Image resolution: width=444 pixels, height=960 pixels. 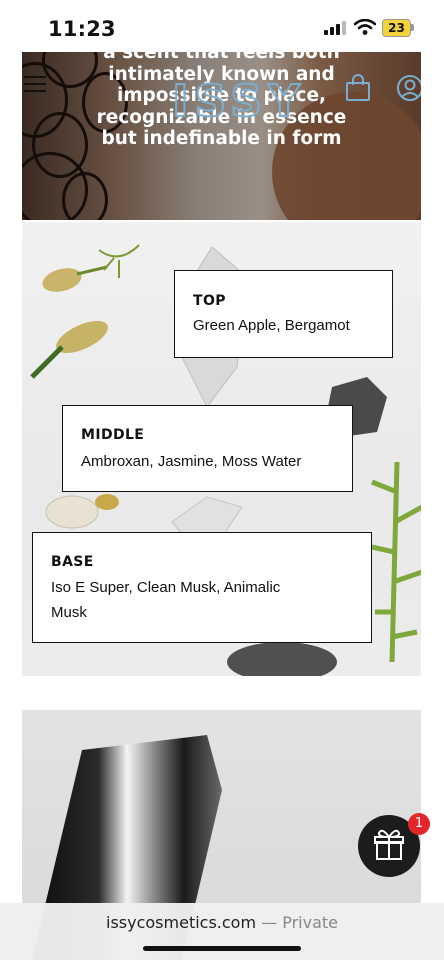 What do you see at coordinates (396, 562) in the screenshot?
I see `moss-image` at bounding box center [396, 562].